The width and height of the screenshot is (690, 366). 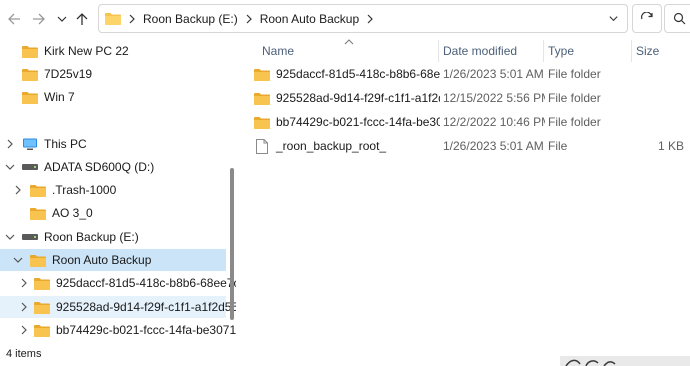 I want to click on refresh-icon, so click(x=647, y=15).